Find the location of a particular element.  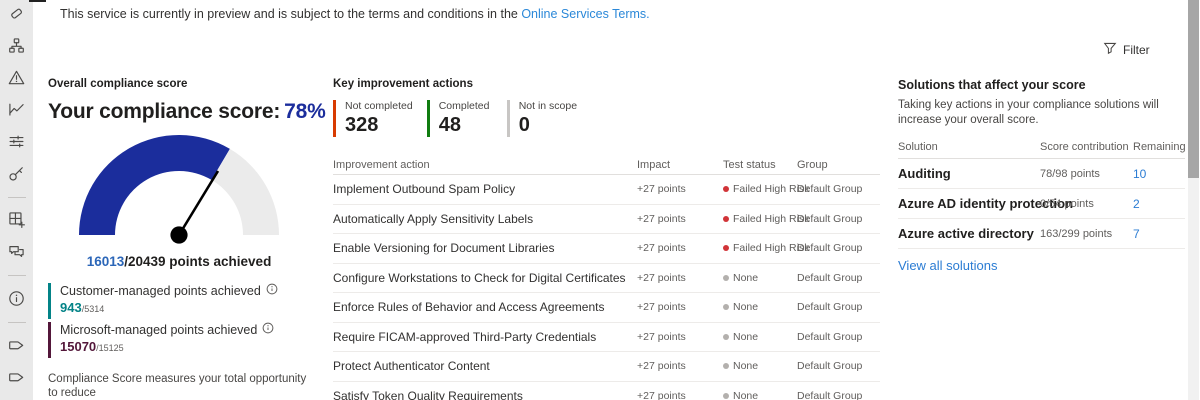

key-icon is located at coordinates (16, 173).